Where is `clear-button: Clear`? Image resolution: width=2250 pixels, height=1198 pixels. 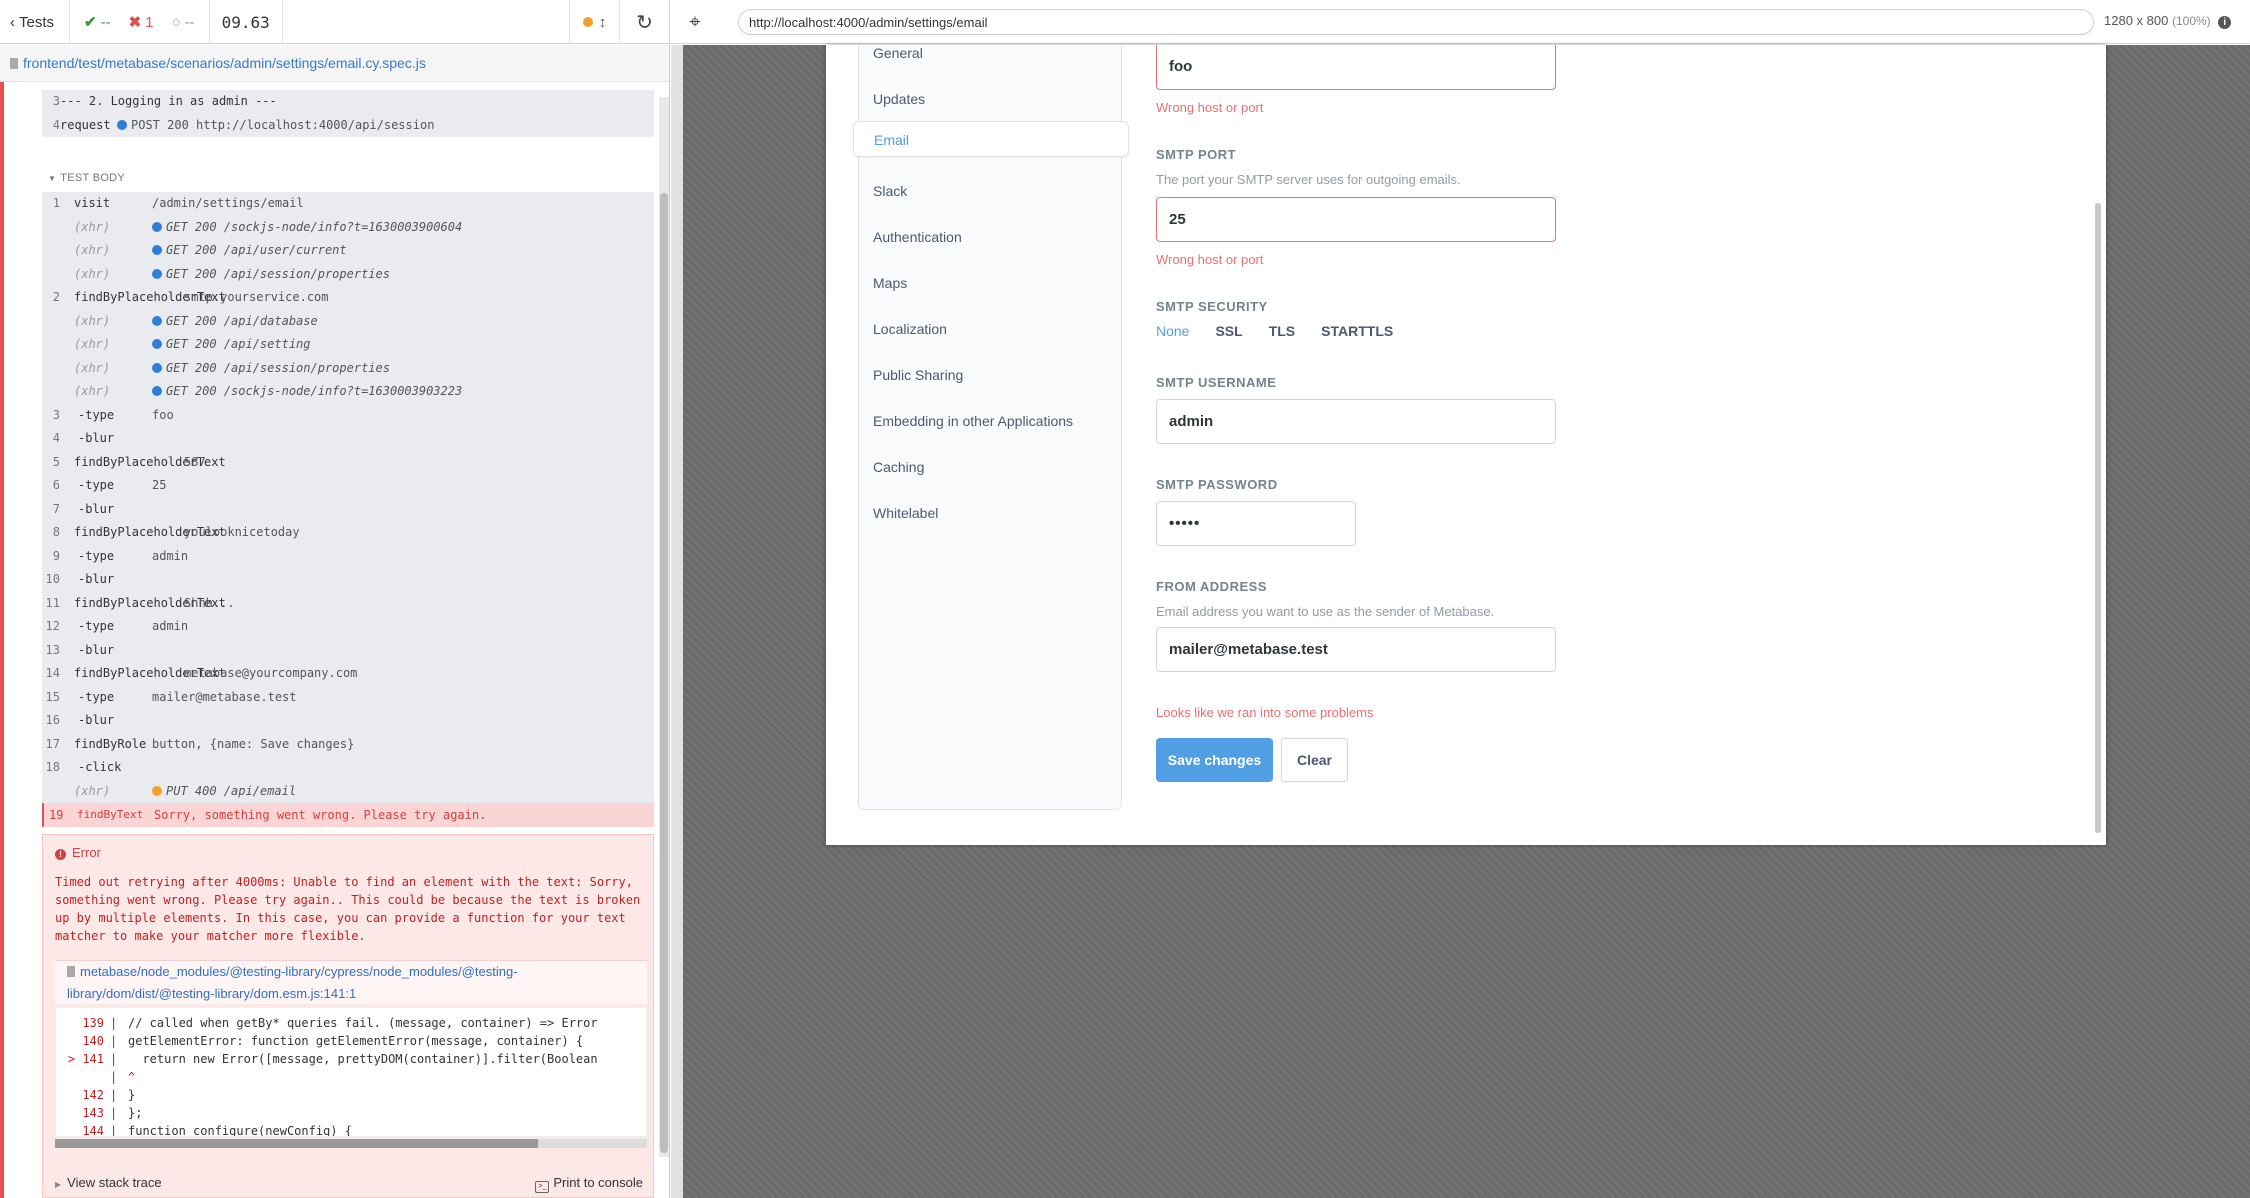
clear-button: Clear is located at coordinates (1314, 760).